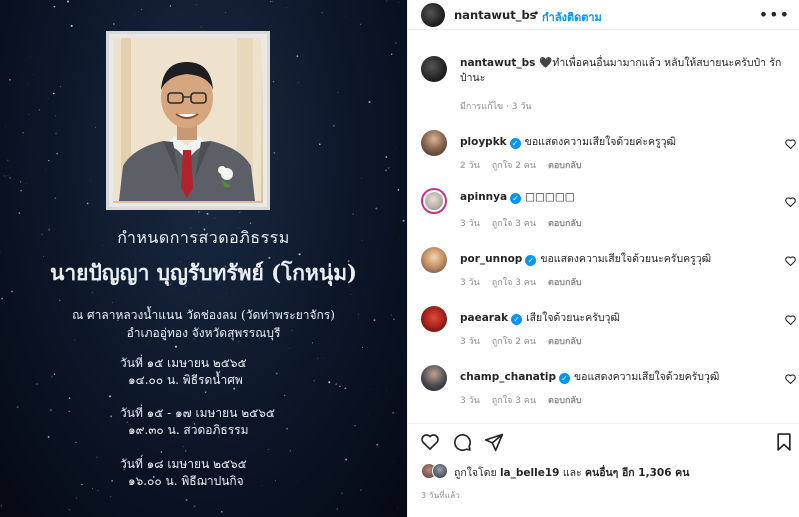 The height and width of the screenshot is (517, 799). Describe the element at coordinates (183, 363) in the screenshot. I see `schedule-date: วันที่ ๑๕ เมษายน ๒๕๖๕` at that location.